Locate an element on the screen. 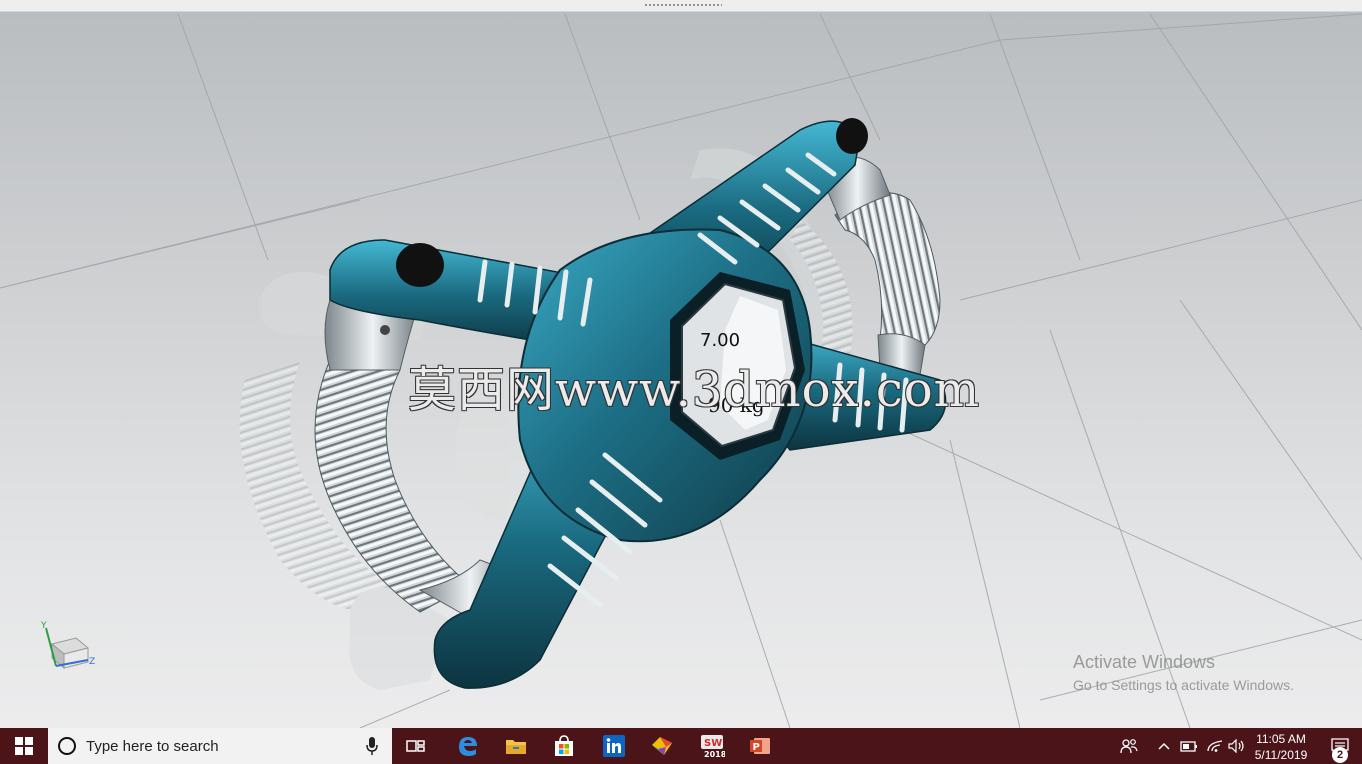  solidworks-version: 2018 is located at coordinates (714, 754).